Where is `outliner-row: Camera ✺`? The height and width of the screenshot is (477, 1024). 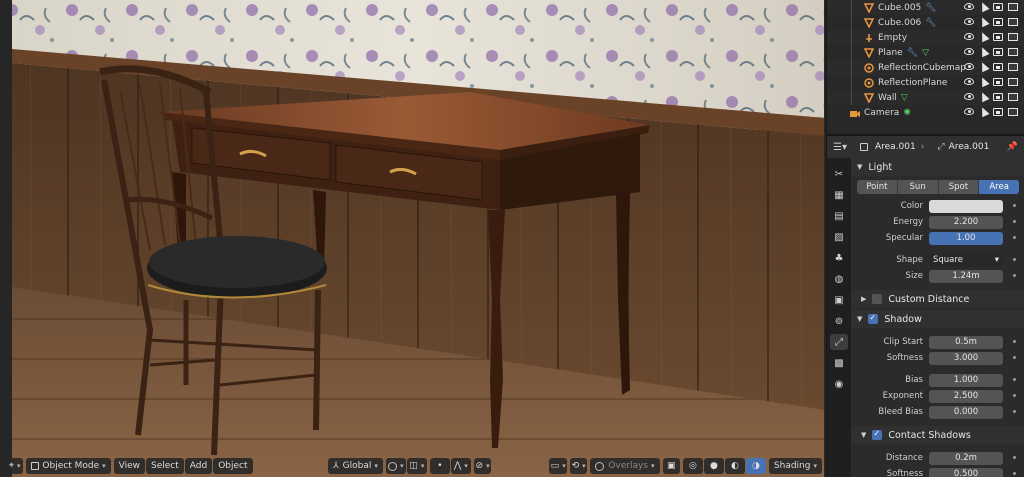 outliner-row: Camera ✺ is located at coordinates (925, 112).